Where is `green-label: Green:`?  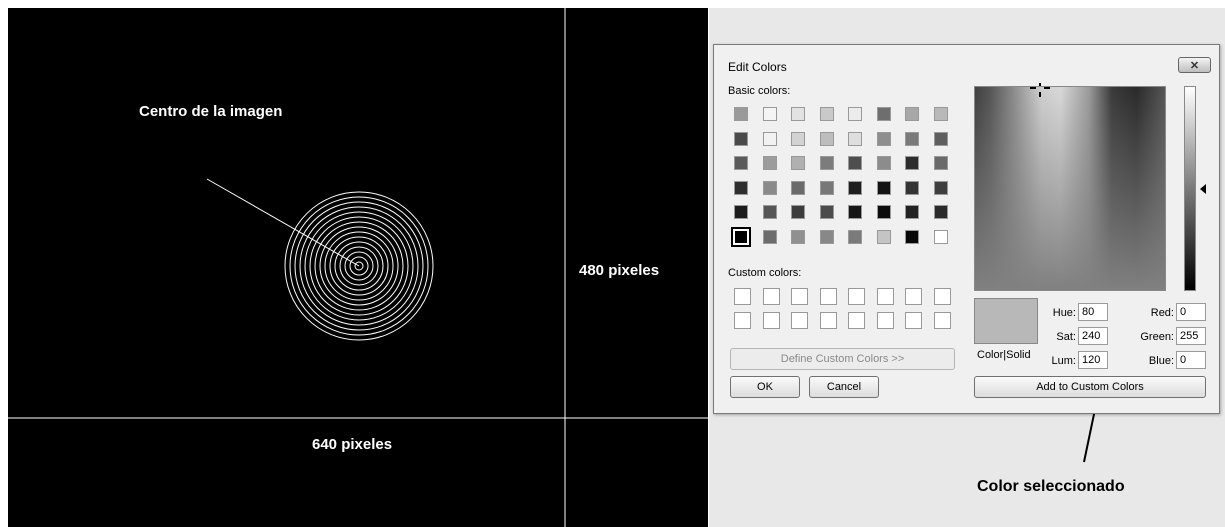
green-label: Green: is located at coordinates (1157, 337).